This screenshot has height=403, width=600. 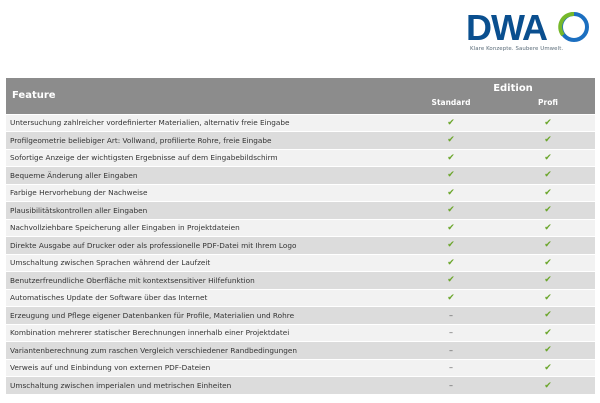 What do you see at coordinates (203, 210) in the screenshot?
I see `feature-cell: Plausibilitätskontrollen aller Eingaben` at bounding box center [203, 210].